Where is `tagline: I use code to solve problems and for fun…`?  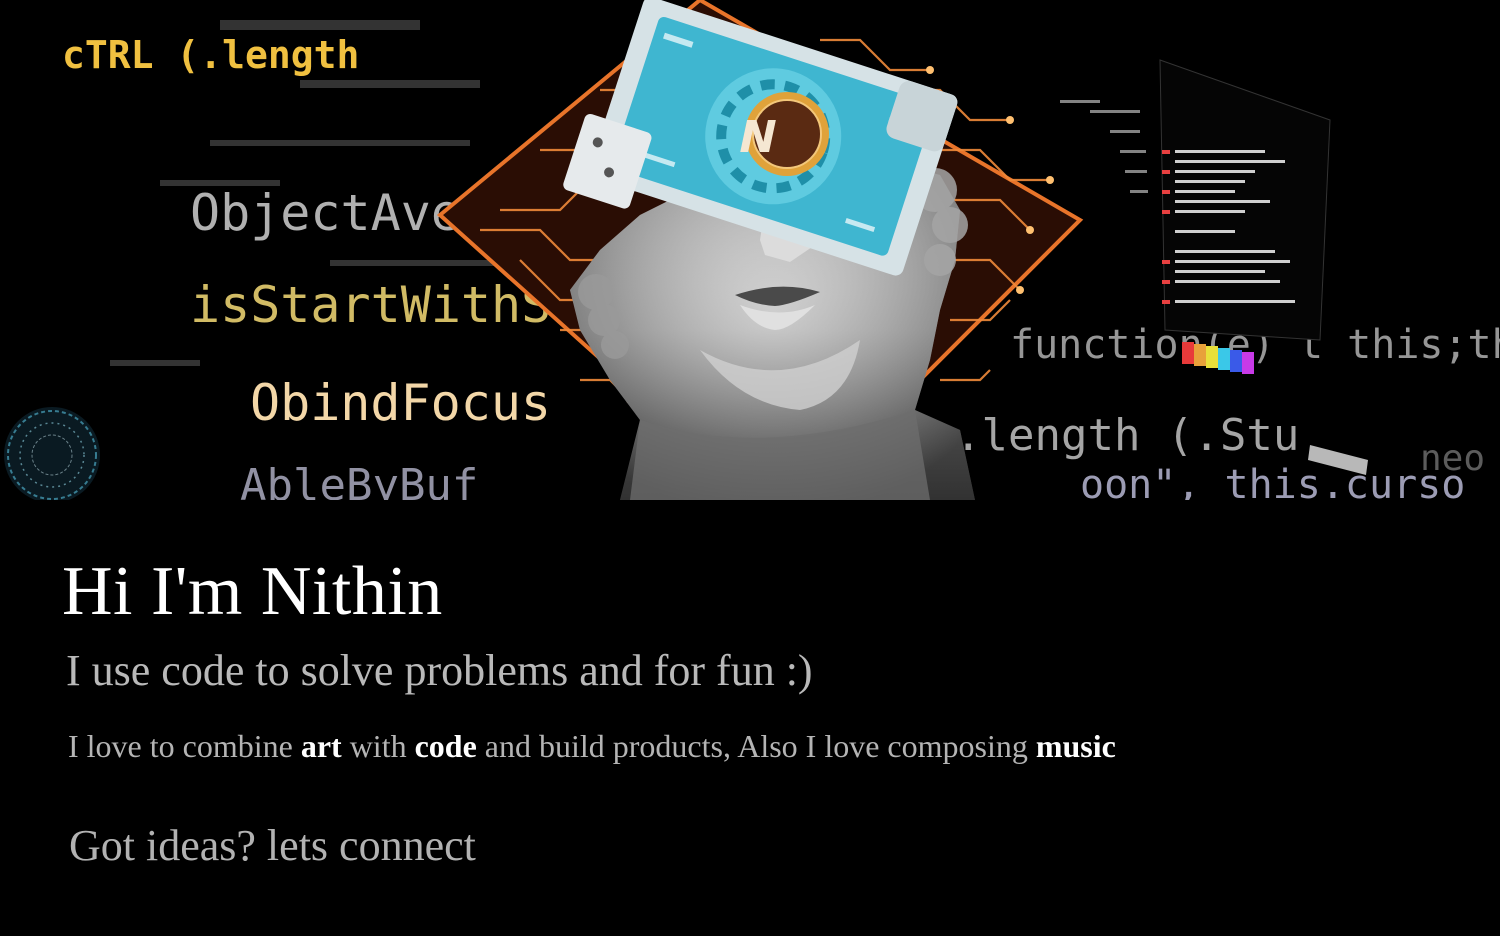
tagline: I use code to solve problems and for fun… is located at coordinates (439, 670).